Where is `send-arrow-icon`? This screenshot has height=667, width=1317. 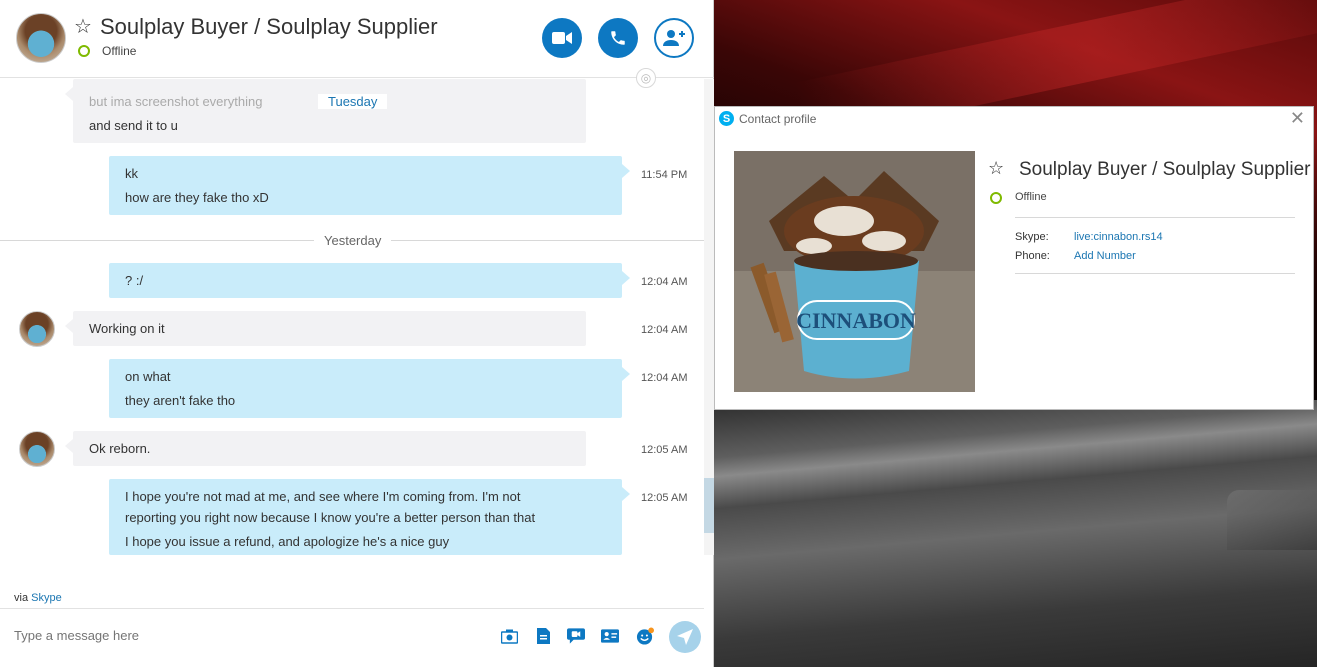 send-arrow-icon is located at coordinates (685, 637).